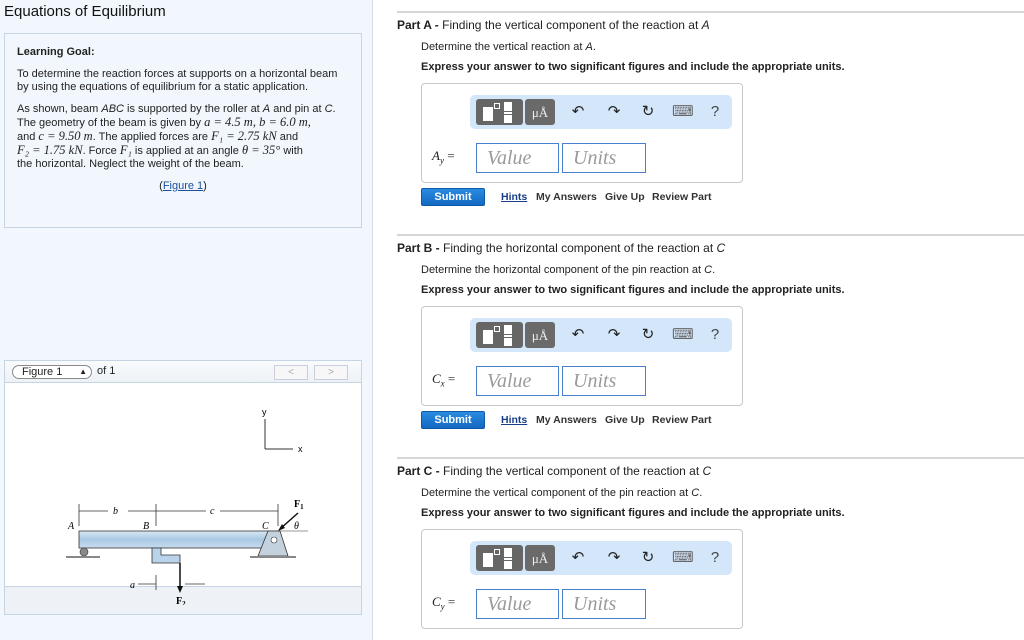 The height and width of the screenshot is (640, 1024). Describe the element at coordinates (436, 601) in the screenshot. I see `eq-var: C` at that location.